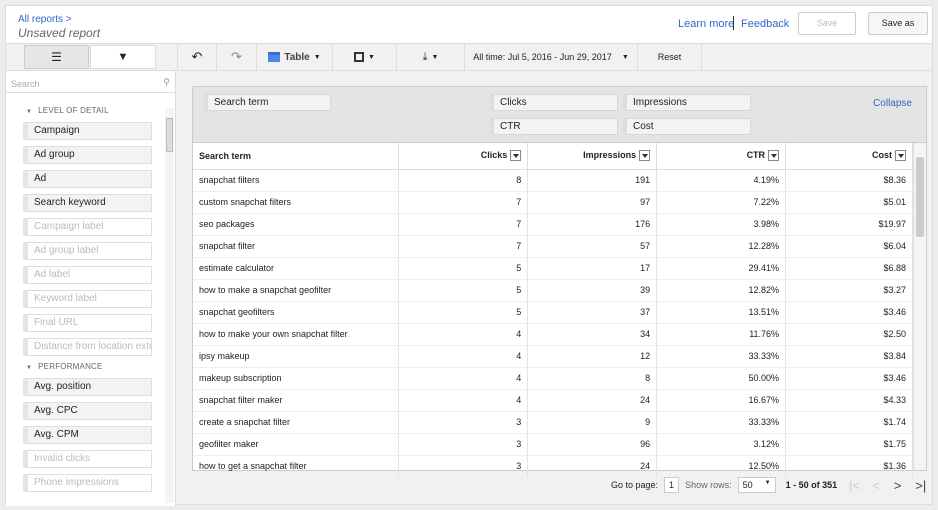 This screenshot has height=510, width=938. What do you see at coordinates (169, 305) in the screenshot?
I see `fields-scrollbar` at bounding box center [169, 305].